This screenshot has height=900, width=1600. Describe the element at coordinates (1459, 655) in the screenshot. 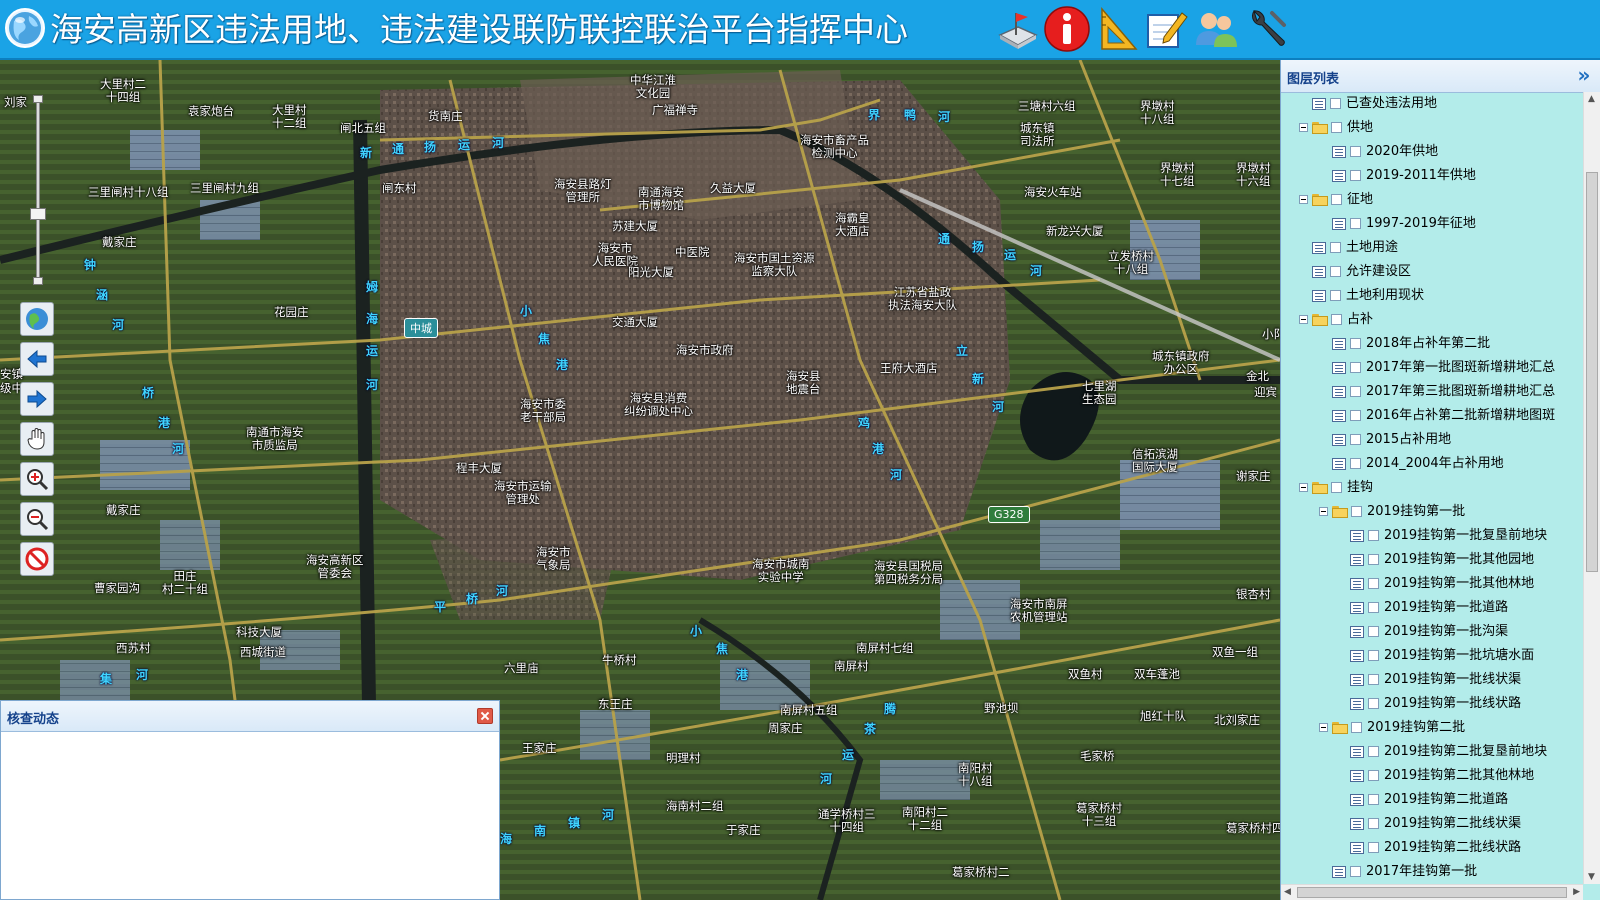

I see `layer-label: 2019挂钩第一批坑塘水面` at that location.